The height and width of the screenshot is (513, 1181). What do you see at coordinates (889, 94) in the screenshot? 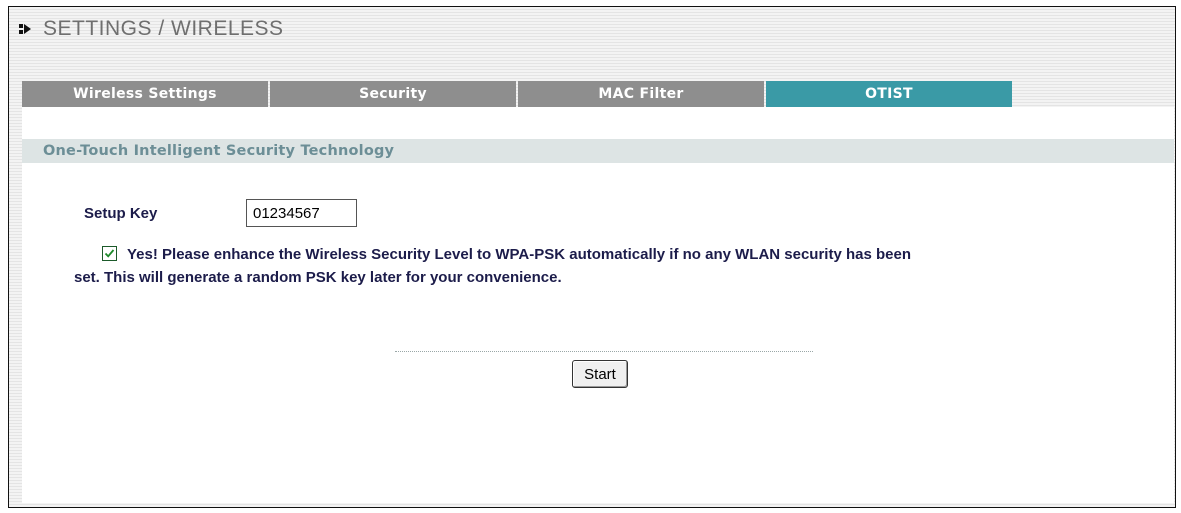
I see `tab-otist: OTIST` at bounding box center [889, 94].